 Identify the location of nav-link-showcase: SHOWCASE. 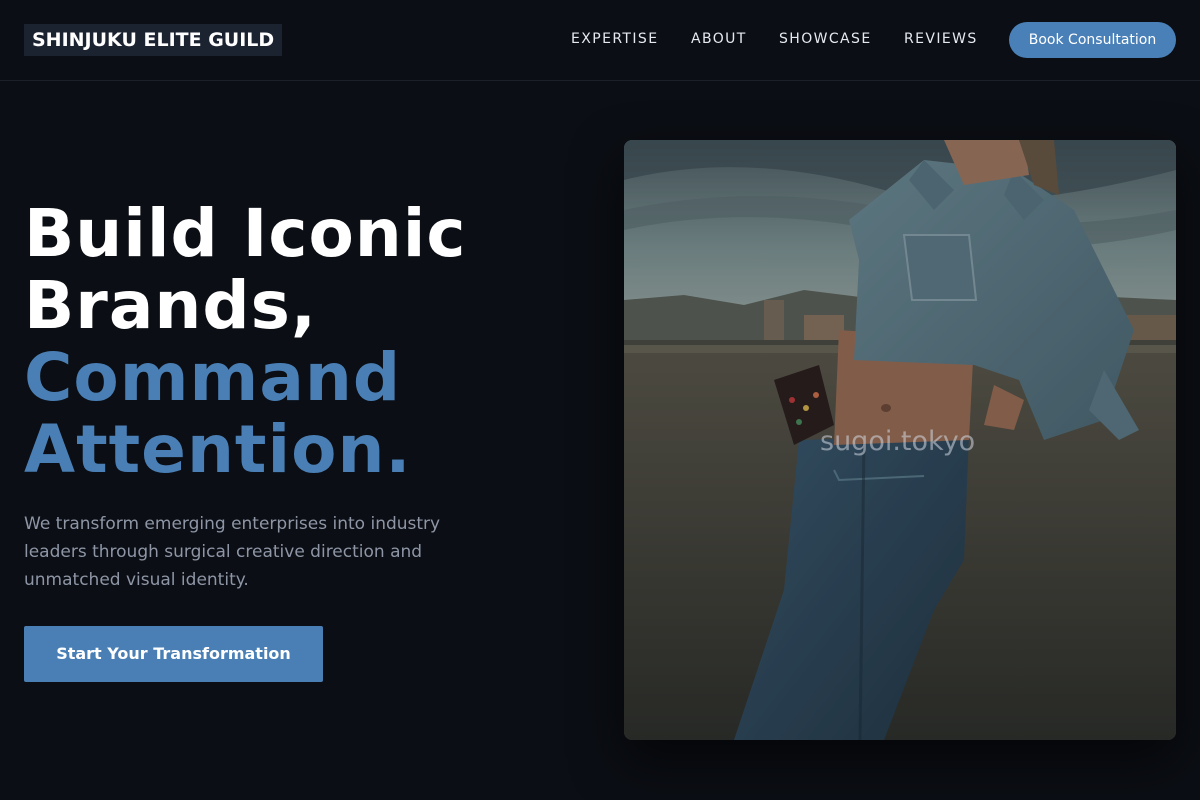
(825, 39).